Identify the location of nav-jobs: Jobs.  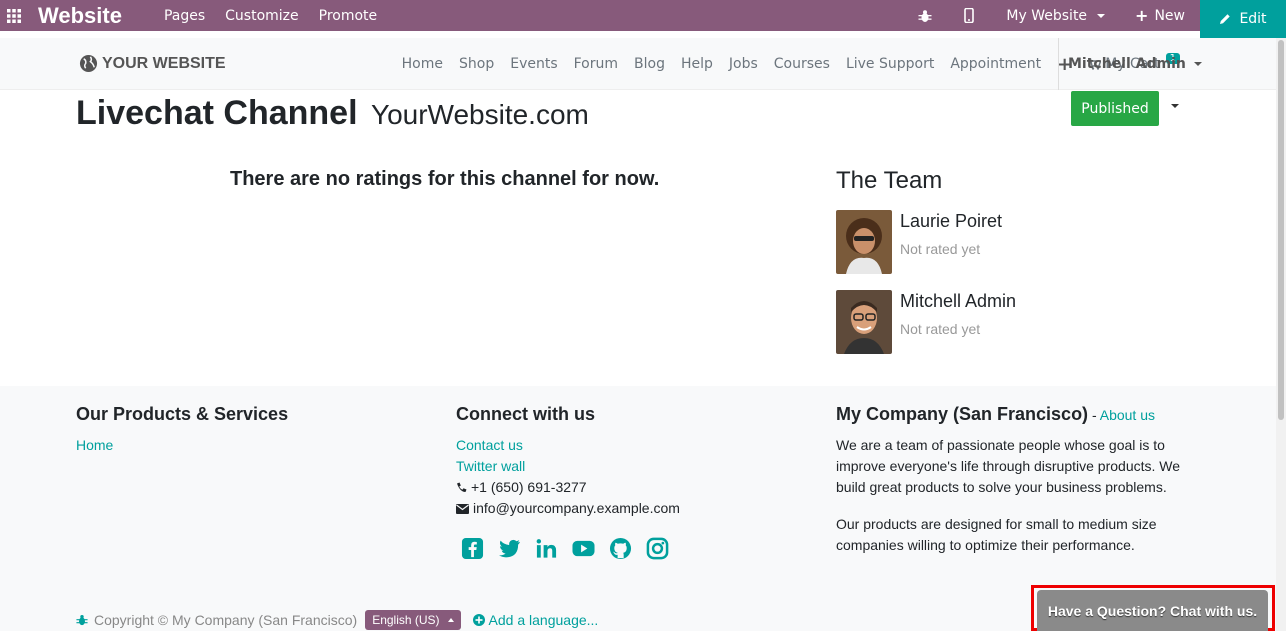
(743, 64).